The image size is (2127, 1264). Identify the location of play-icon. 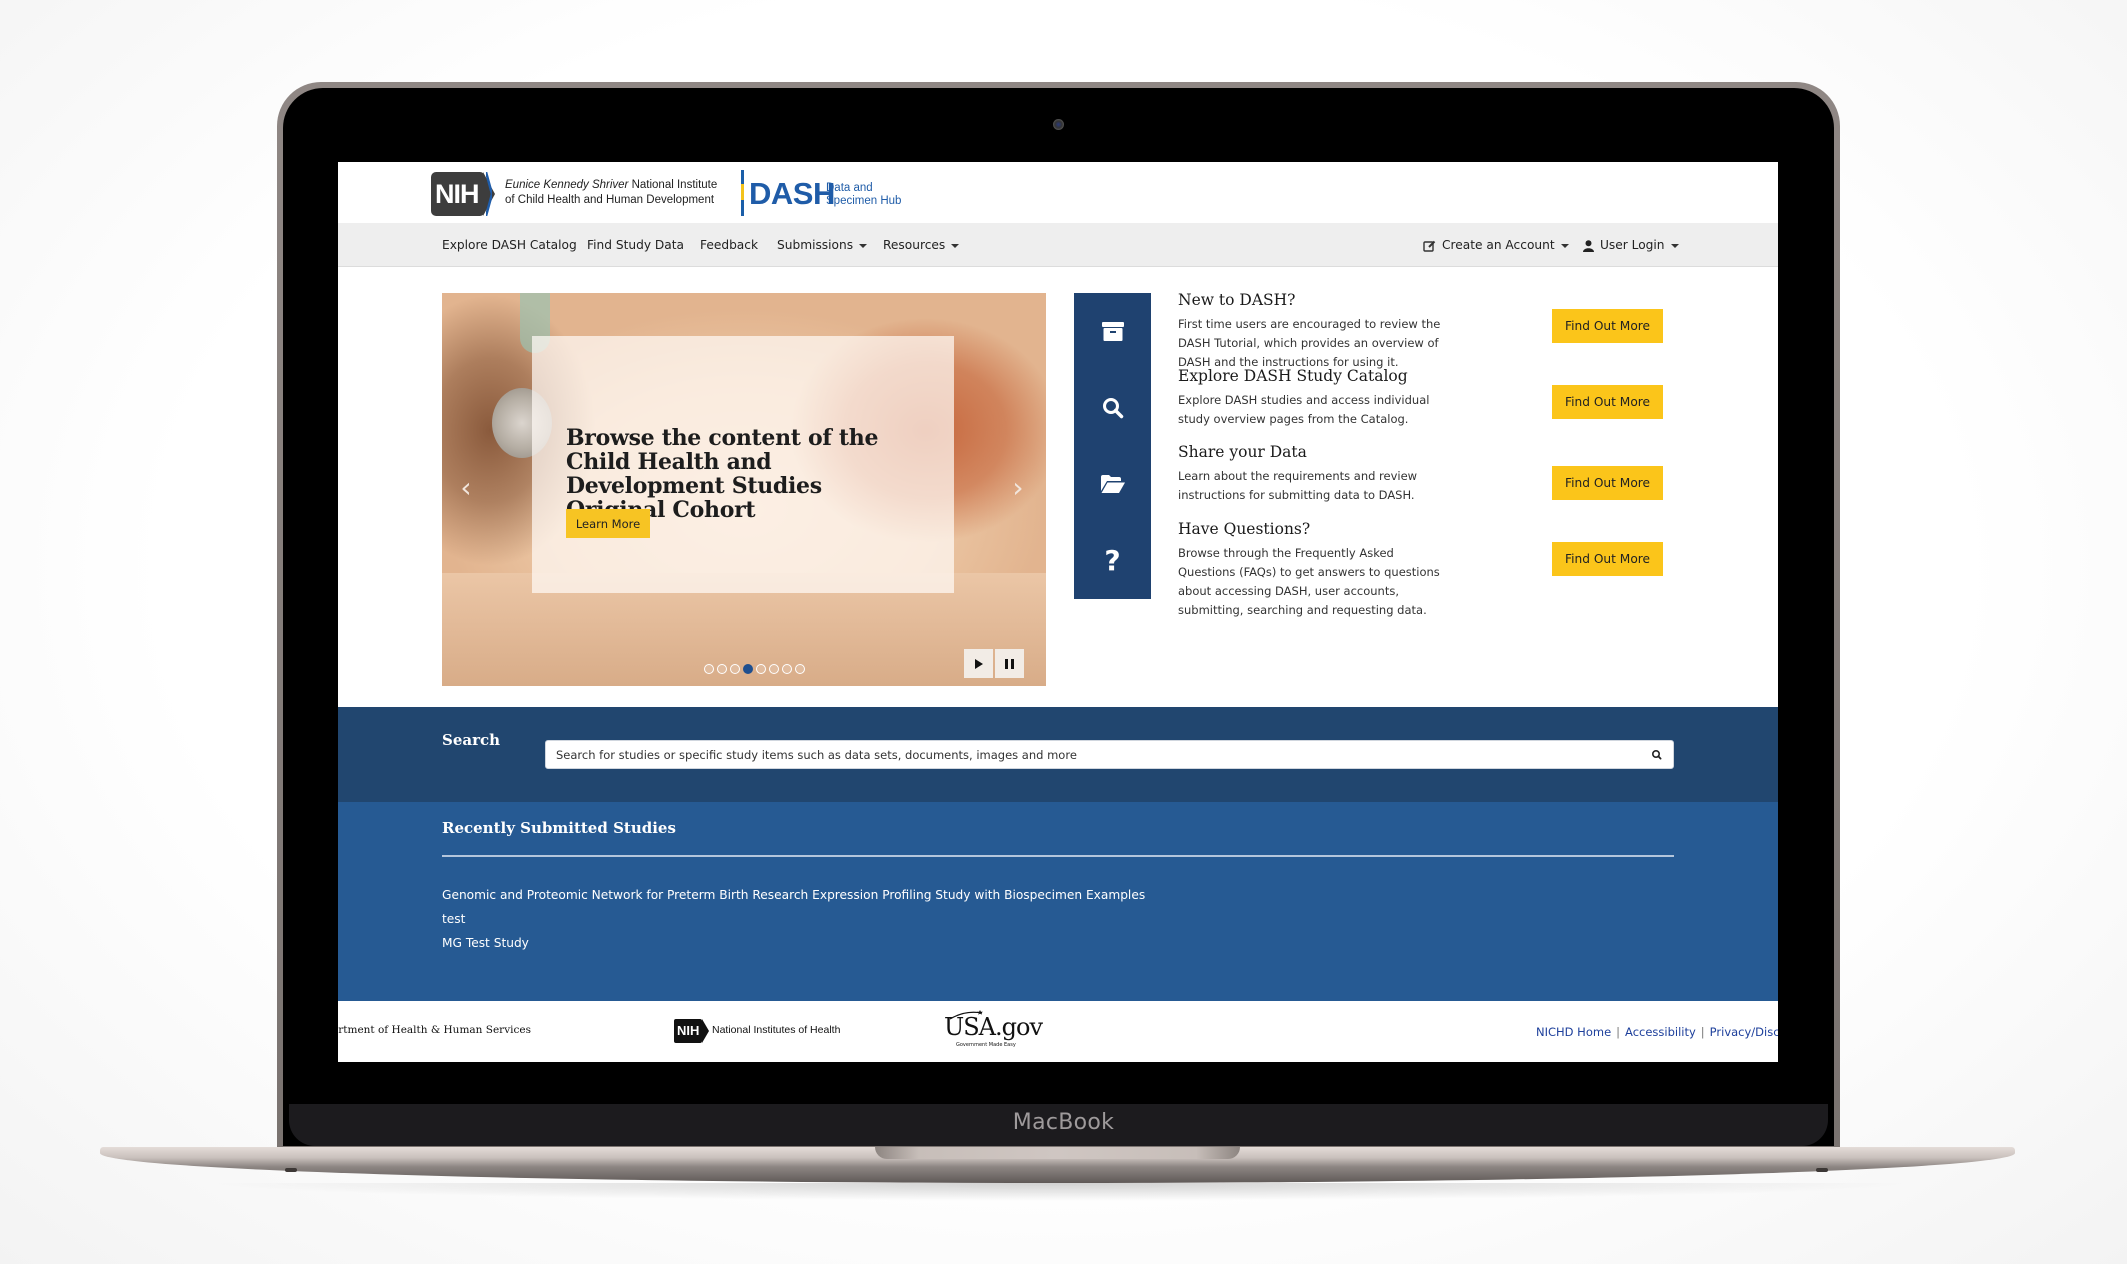
(978, 663).